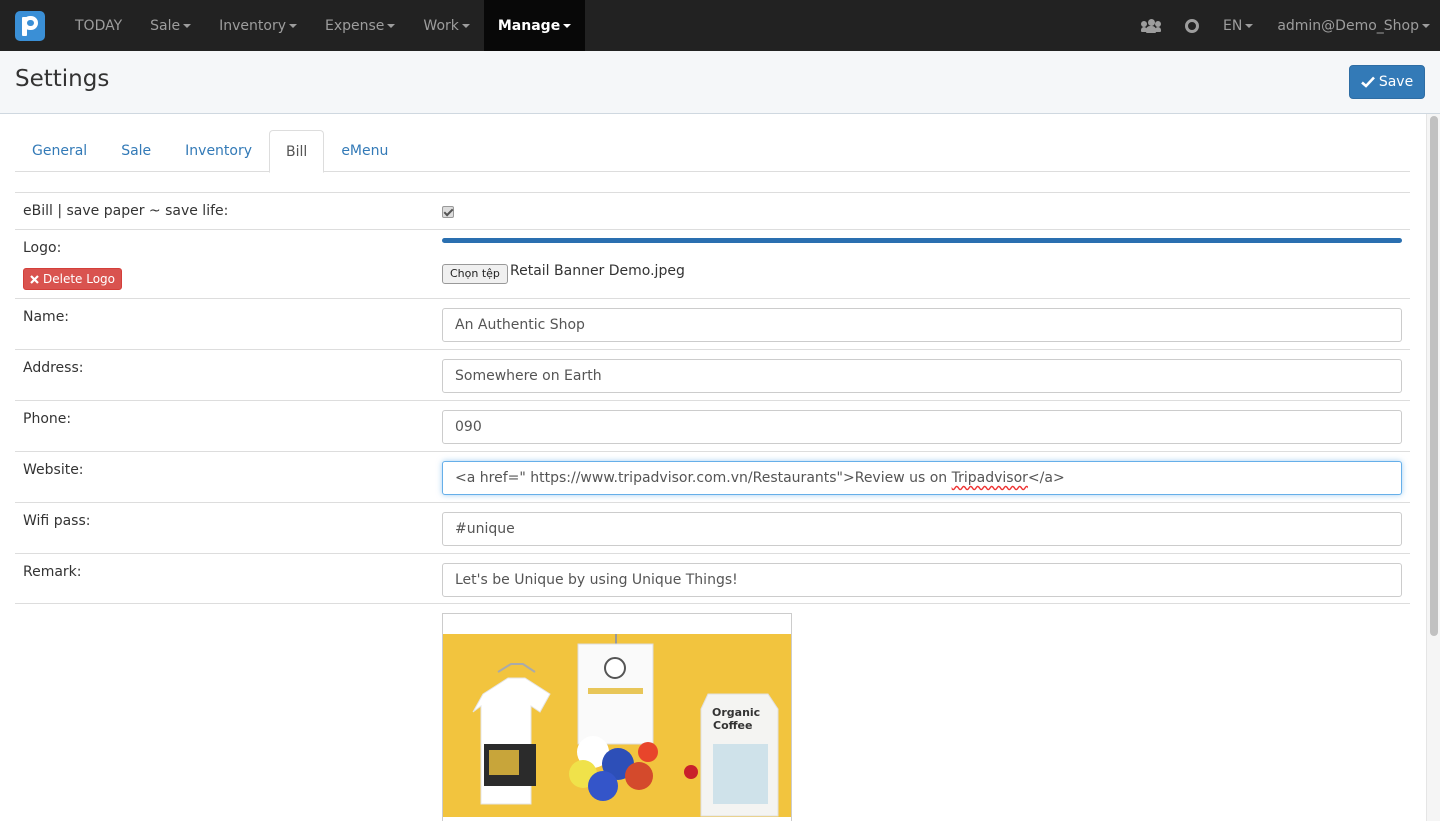 This screenshot has height=821, width=1440. Describe the element at coordinates (922, 376) in the screenshot. I see `address-input: Somewhere on Earth` at that location.